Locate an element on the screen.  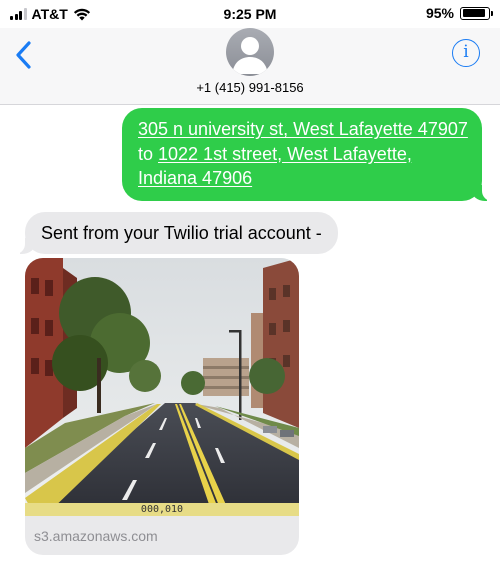
battery-icon is located at coordinates (476, 13).